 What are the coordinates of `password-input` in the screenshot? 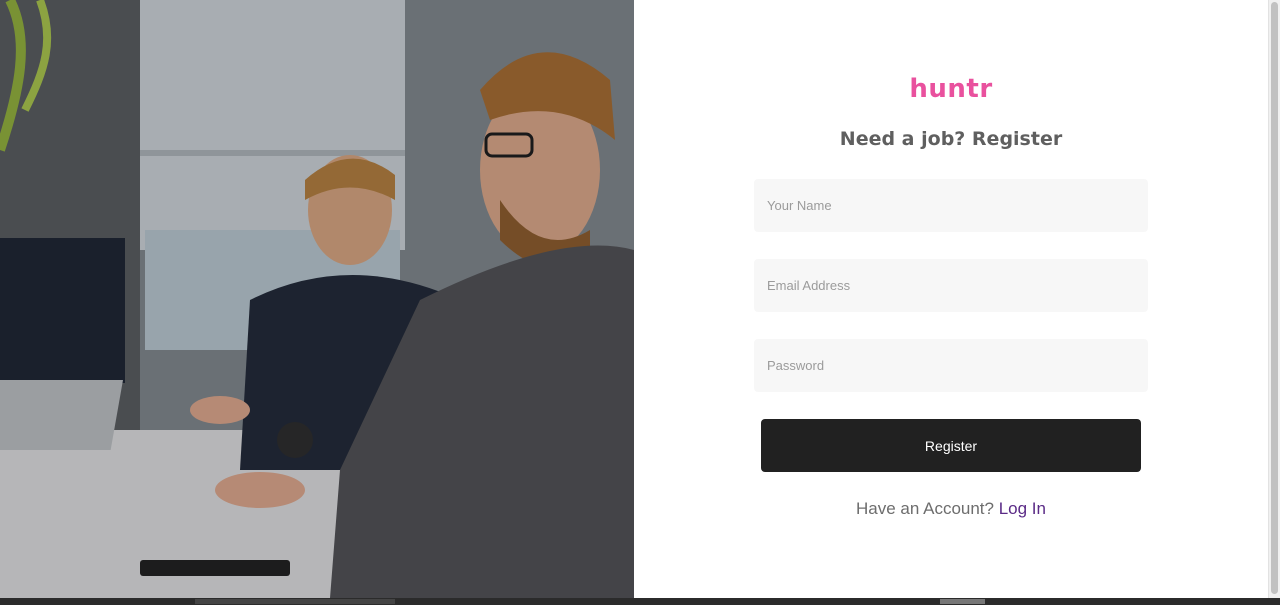 It's located at (951, 365).